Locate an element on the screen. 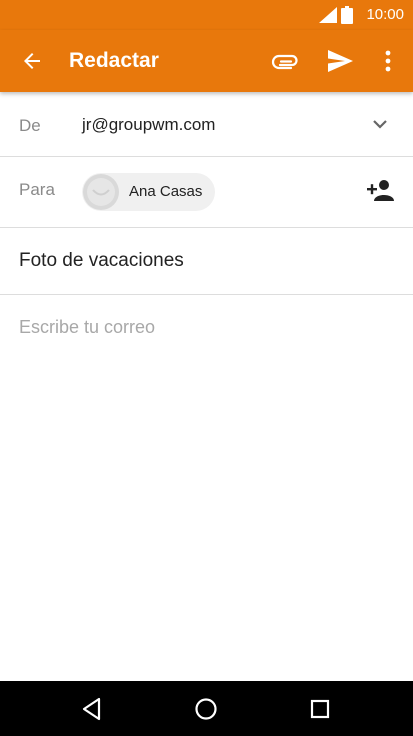 This screenshot has height=736, width=413. subject-row: Foto de vacaciones is located at coordinates (206, 261).